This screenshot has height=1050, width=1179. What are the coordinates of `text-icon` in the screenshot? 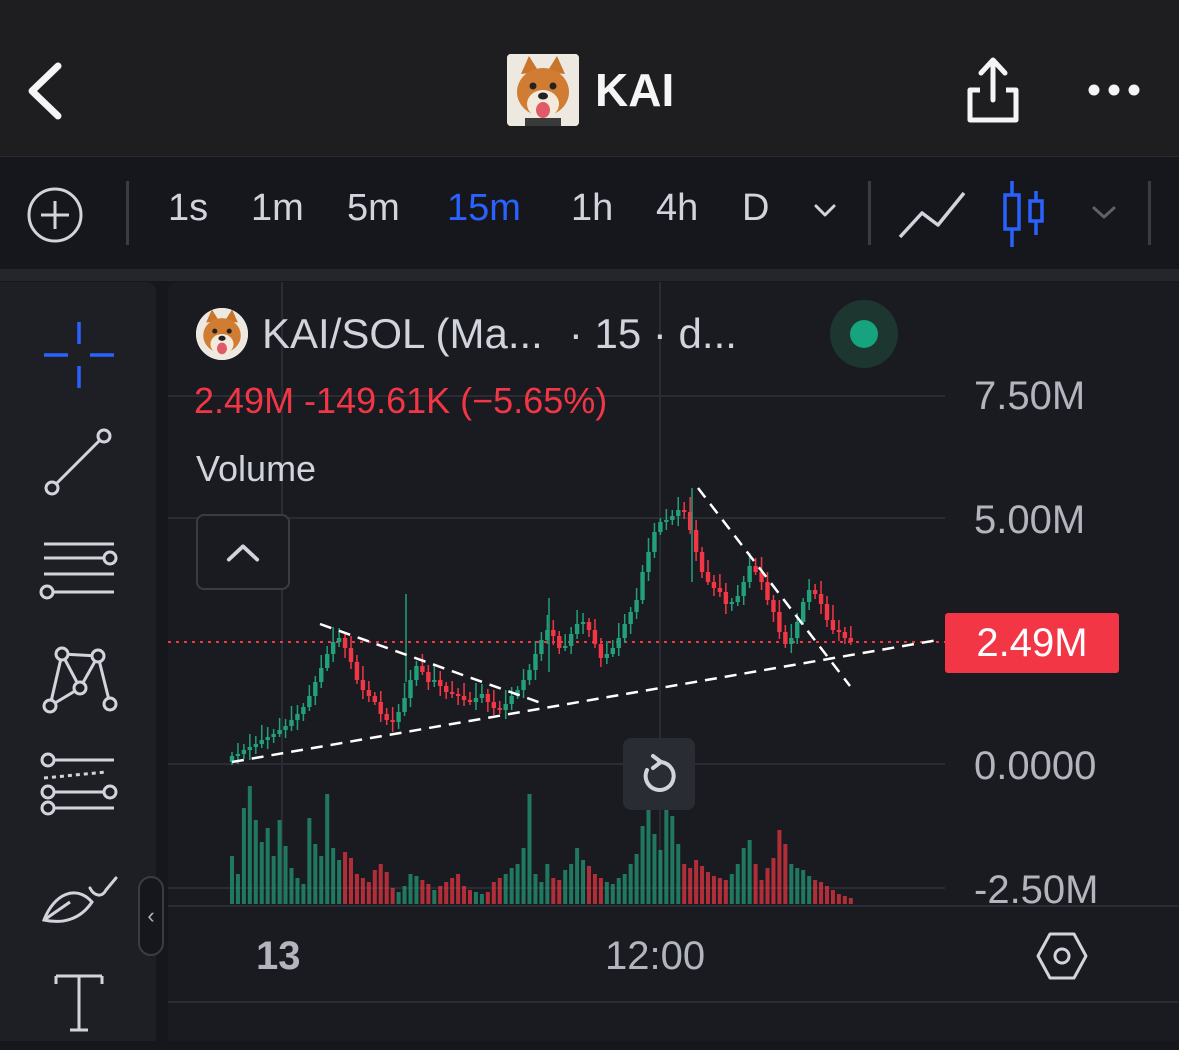 It's located at (79, 1007).